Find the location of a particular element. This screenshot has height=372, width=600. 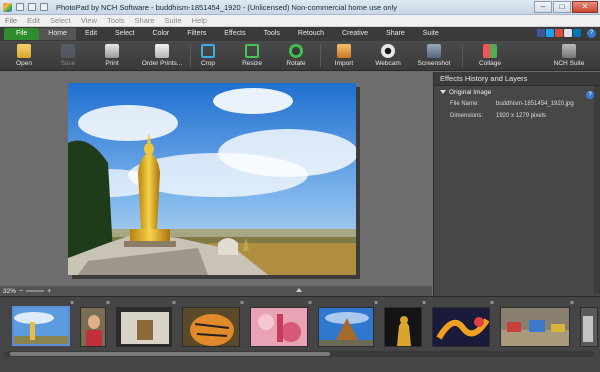

print-button: Print is located at coordinates (112, 56).